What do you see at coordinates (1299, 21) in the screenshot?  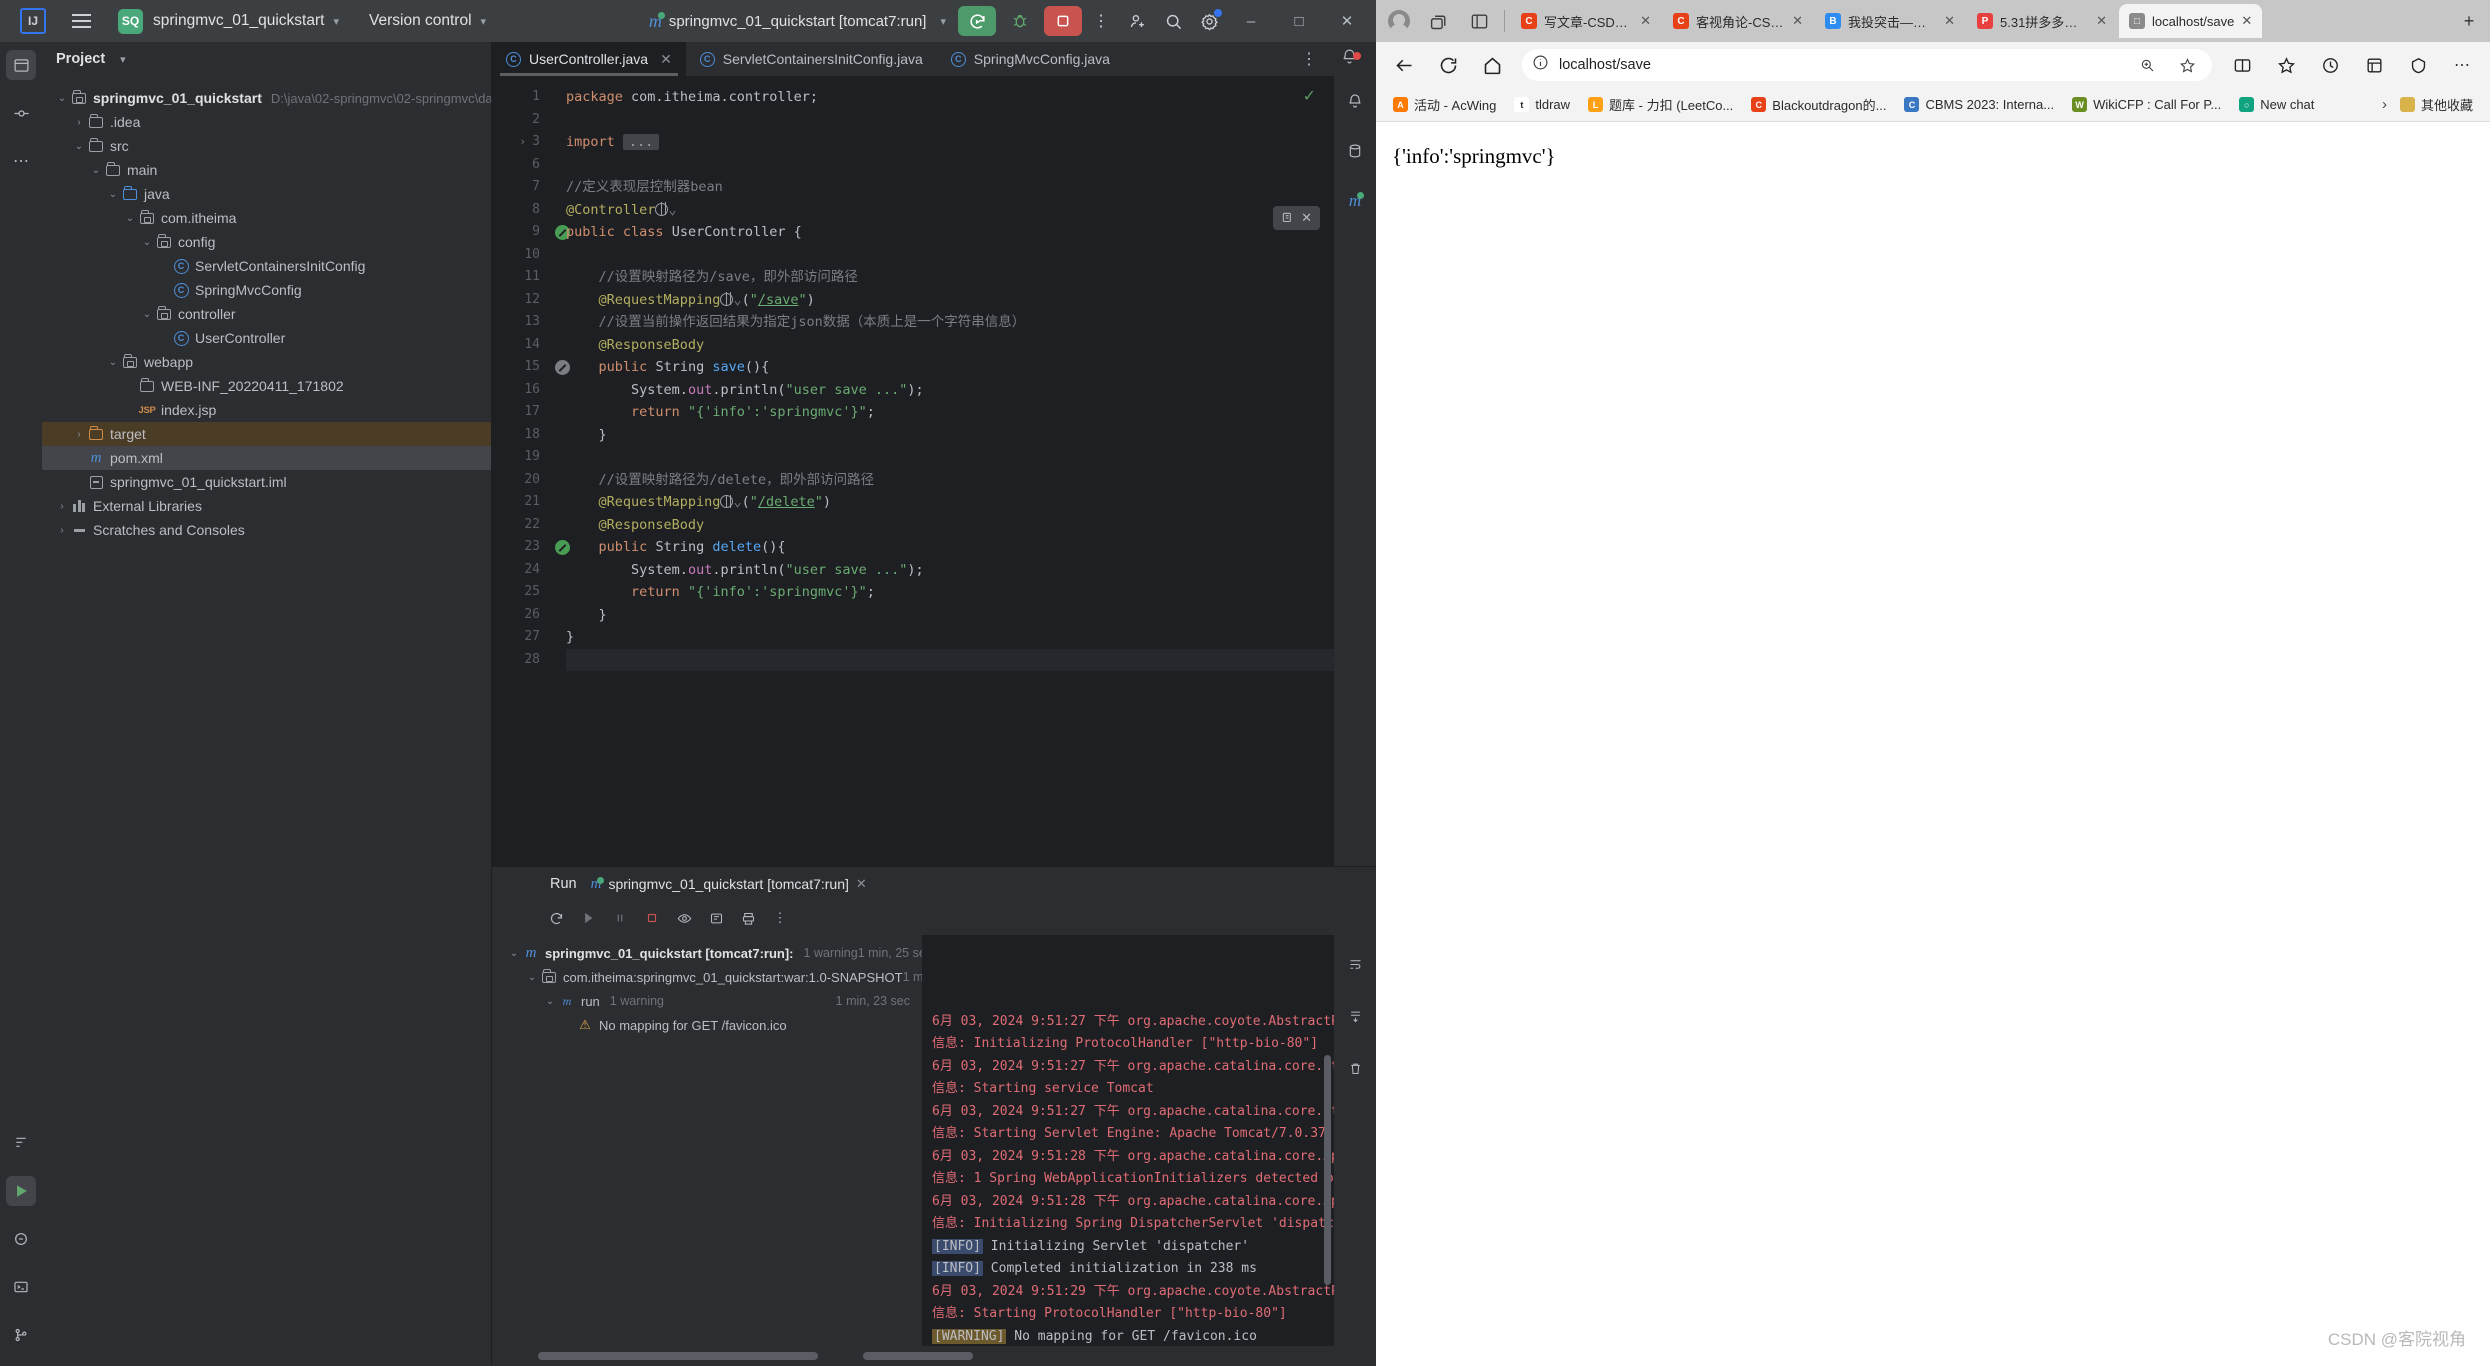 I see `maximize-button: □` at bounding box center [1299, 21].